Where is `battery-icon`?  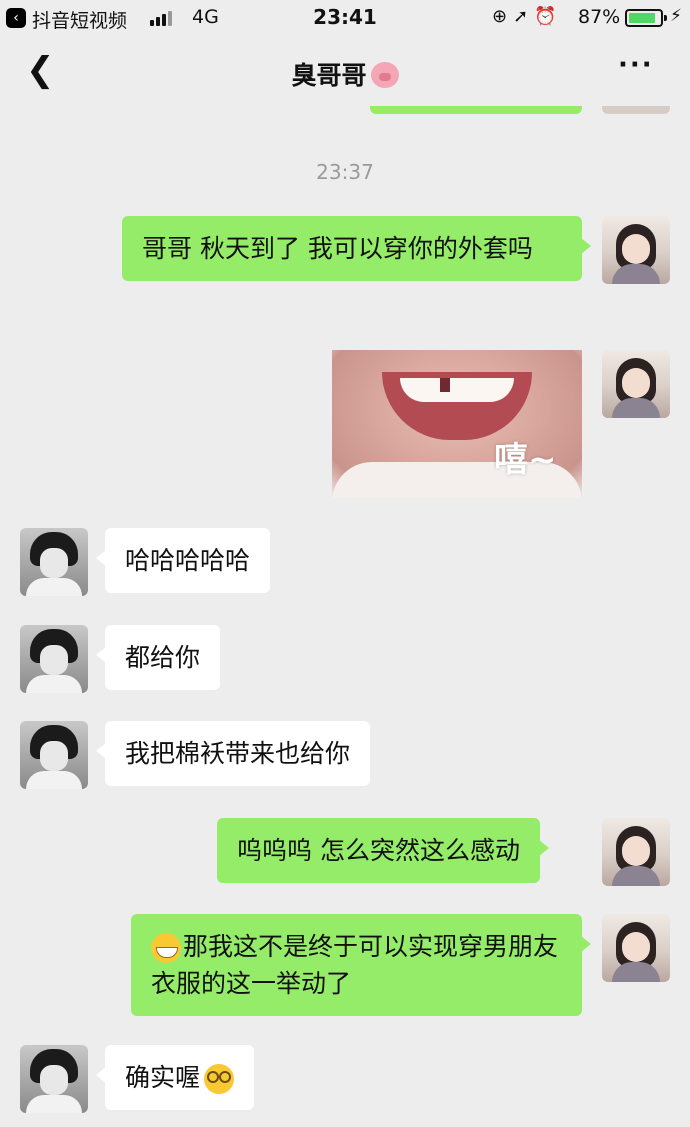 battery-icon is located at coordinates (646, 18).